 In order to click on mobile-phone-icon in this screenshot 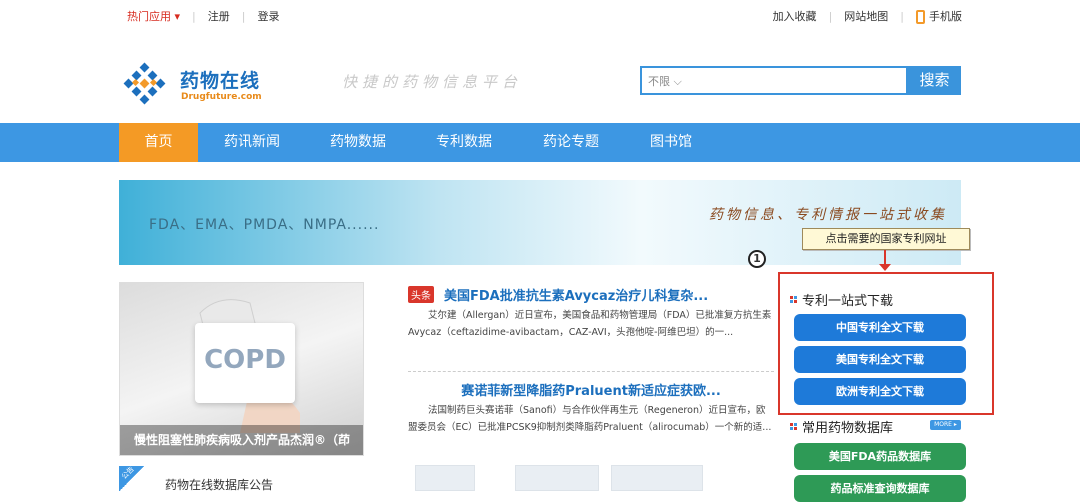, I will do `click(920, 17)`.